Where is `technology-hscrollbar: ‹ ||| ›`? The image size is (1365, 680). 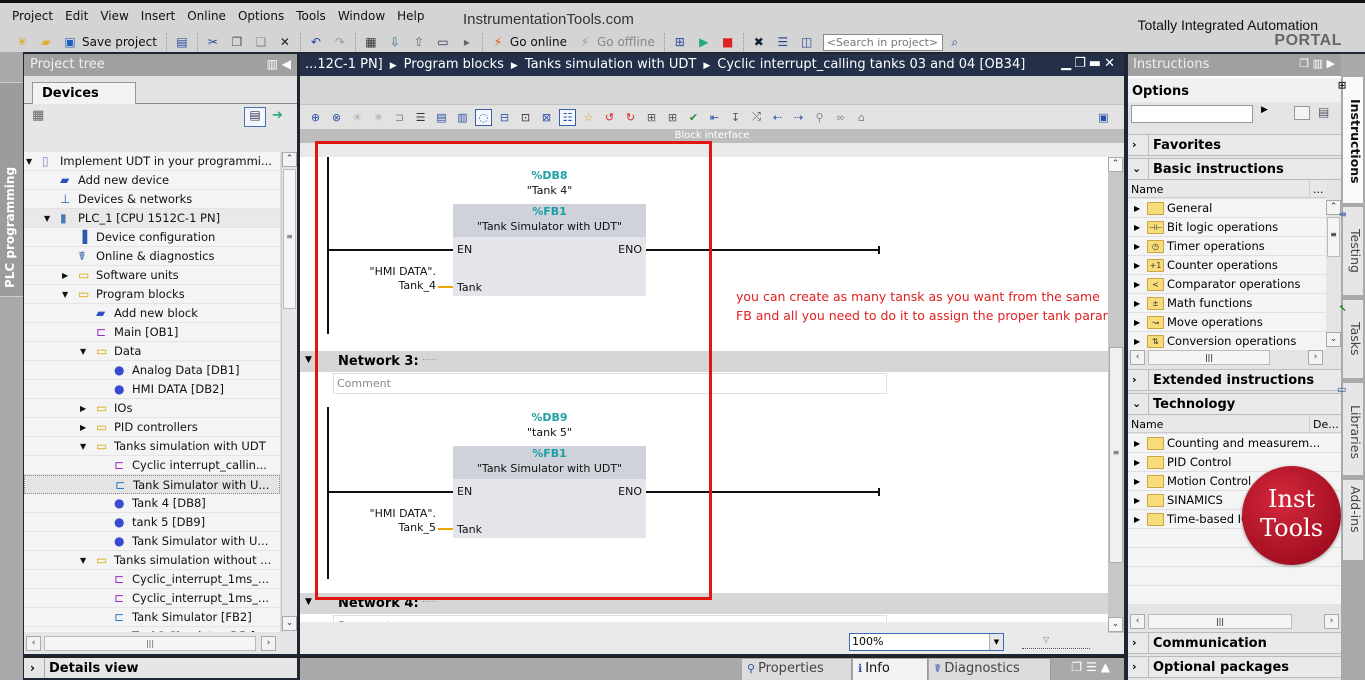 technology-hscrollbar: ‹ ||| › is located at coordinates (1234, 622).